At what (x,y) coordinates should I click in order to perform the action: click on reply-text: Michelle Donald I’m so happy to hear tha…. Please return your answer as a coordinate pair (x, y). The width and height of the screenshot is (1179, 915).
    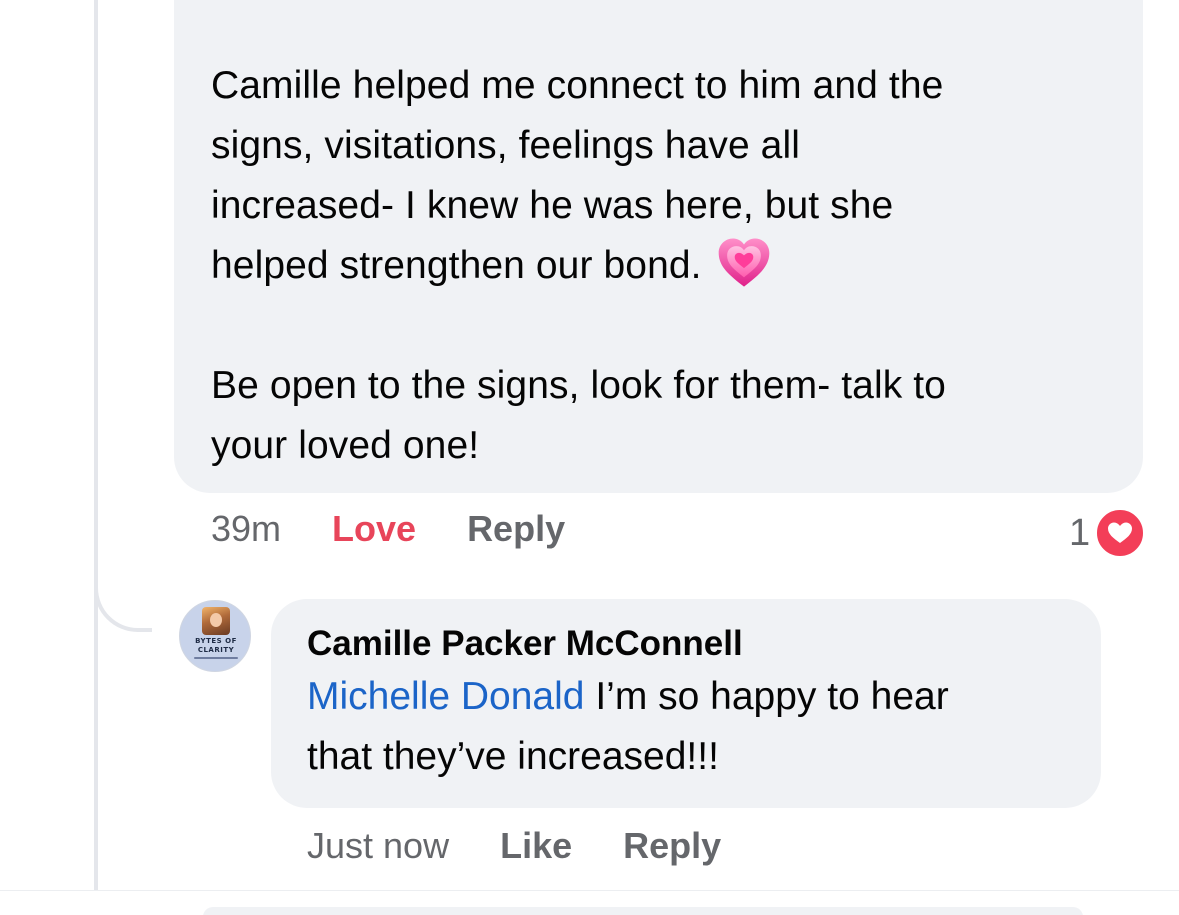
    Looking at the image, I should click on (628, 726).